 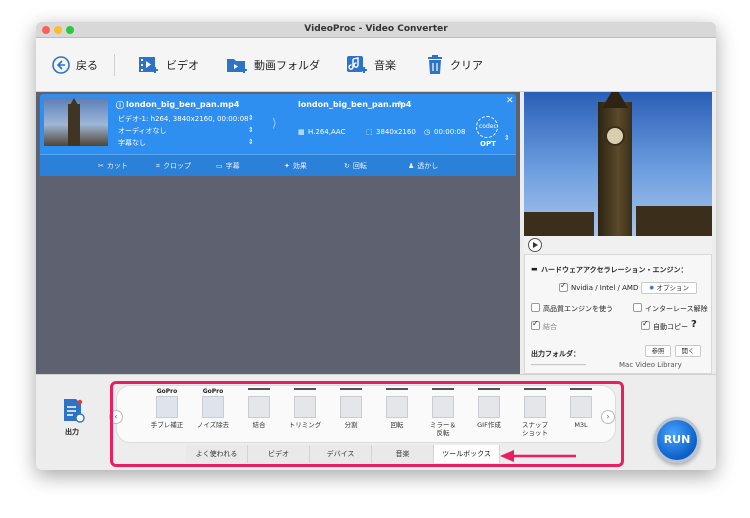 I want to click on music-label: 音楽, so click(x=385, y=65).